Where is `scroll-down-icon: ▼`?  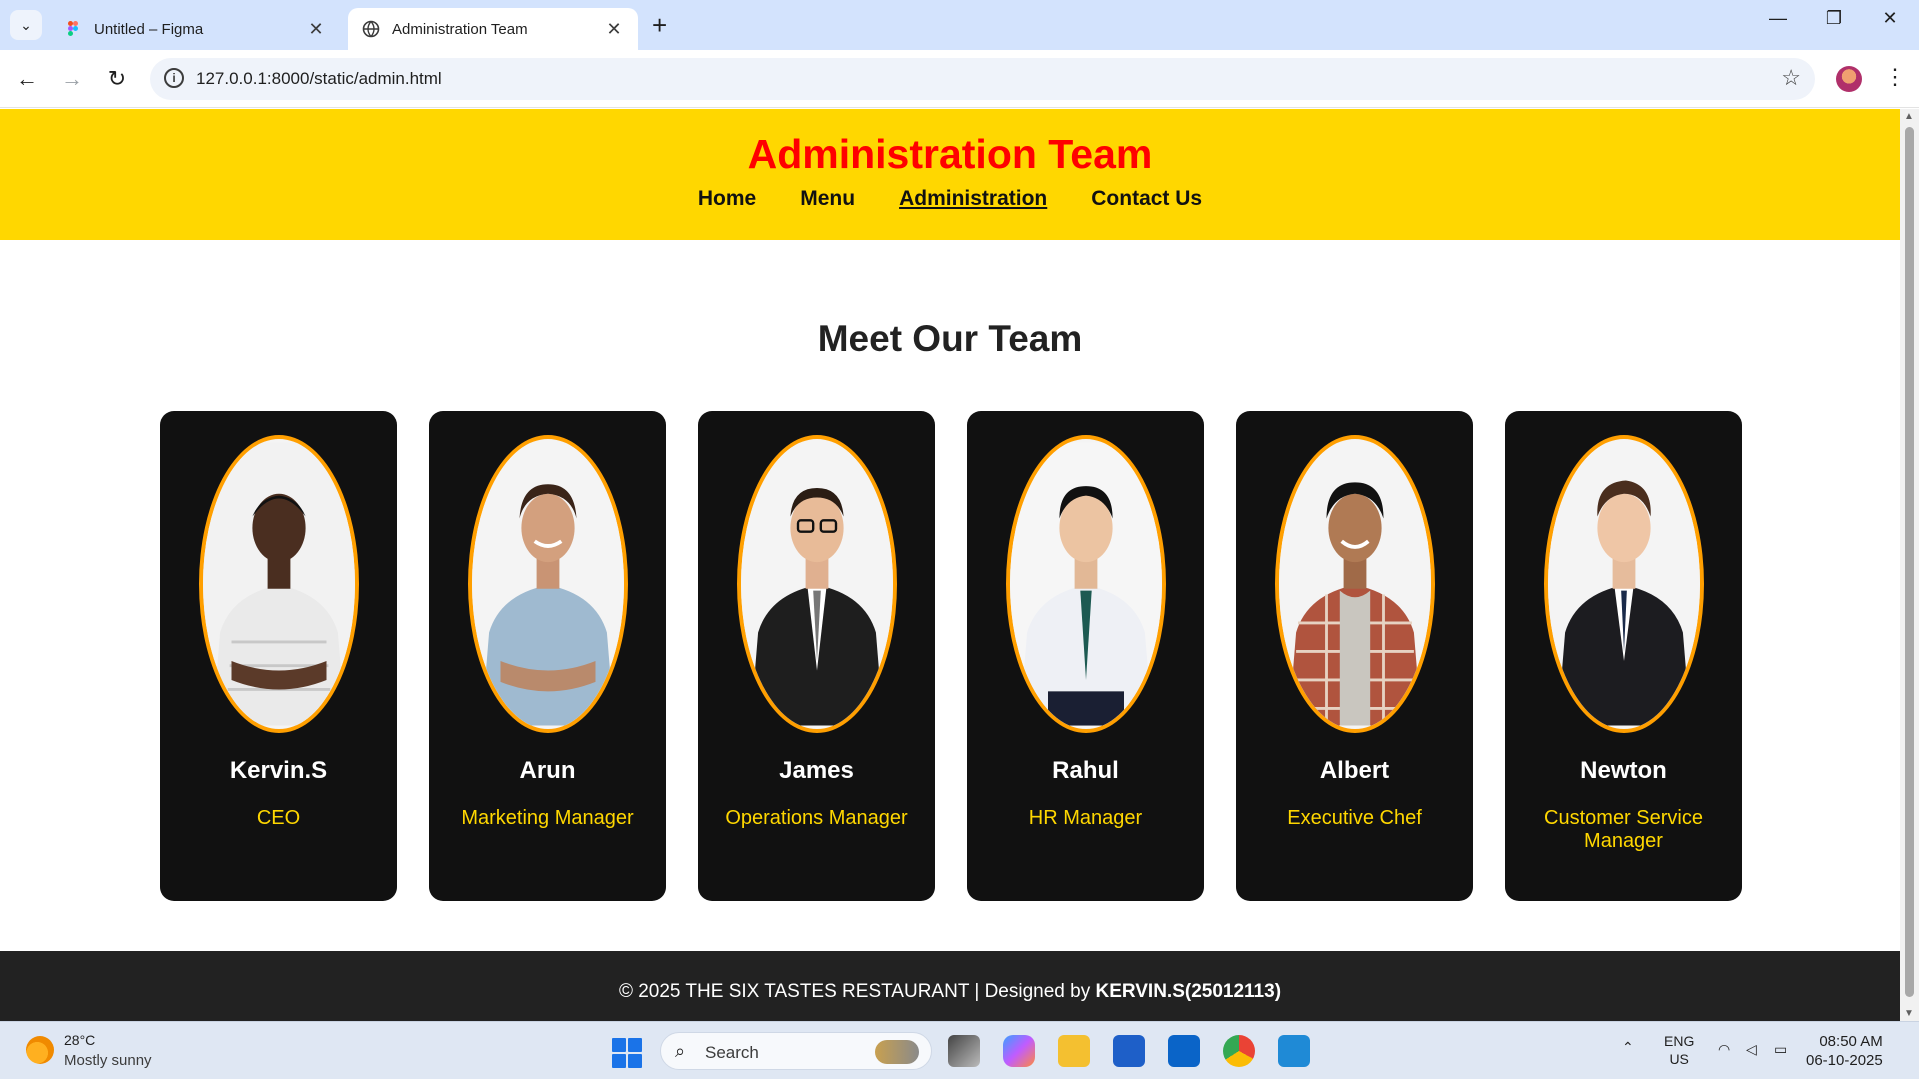 scroll-down-icon: ▼ is located at coordinates (1909, 1013).